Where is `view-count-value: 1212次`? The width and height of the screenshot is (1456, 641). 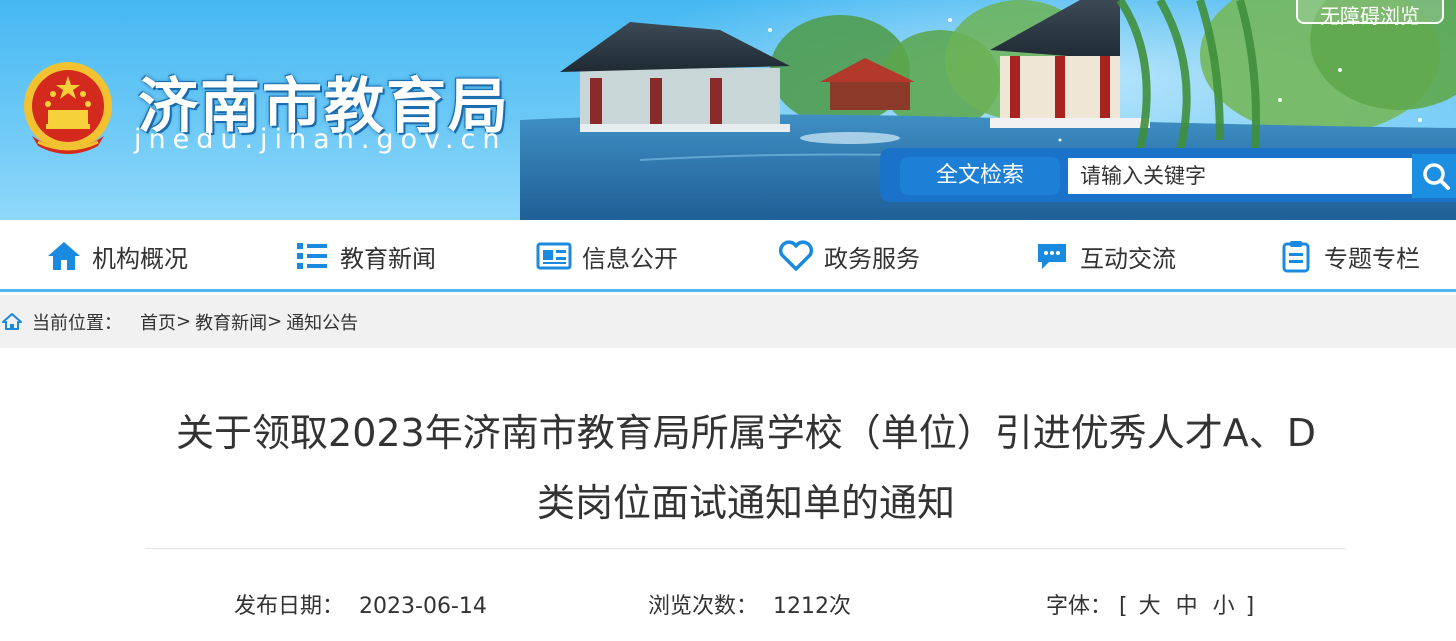
view-count-value: 1212次 is located at coordinates (812, 606).